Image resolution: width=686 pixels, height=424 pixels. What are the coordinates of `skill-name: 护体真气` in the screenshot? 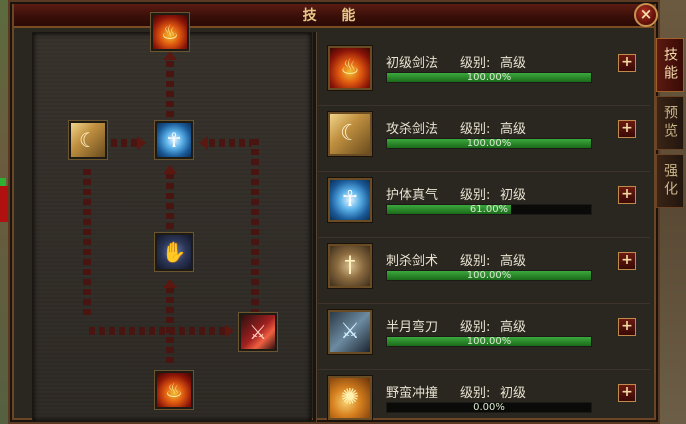 It's located at (412, 195).